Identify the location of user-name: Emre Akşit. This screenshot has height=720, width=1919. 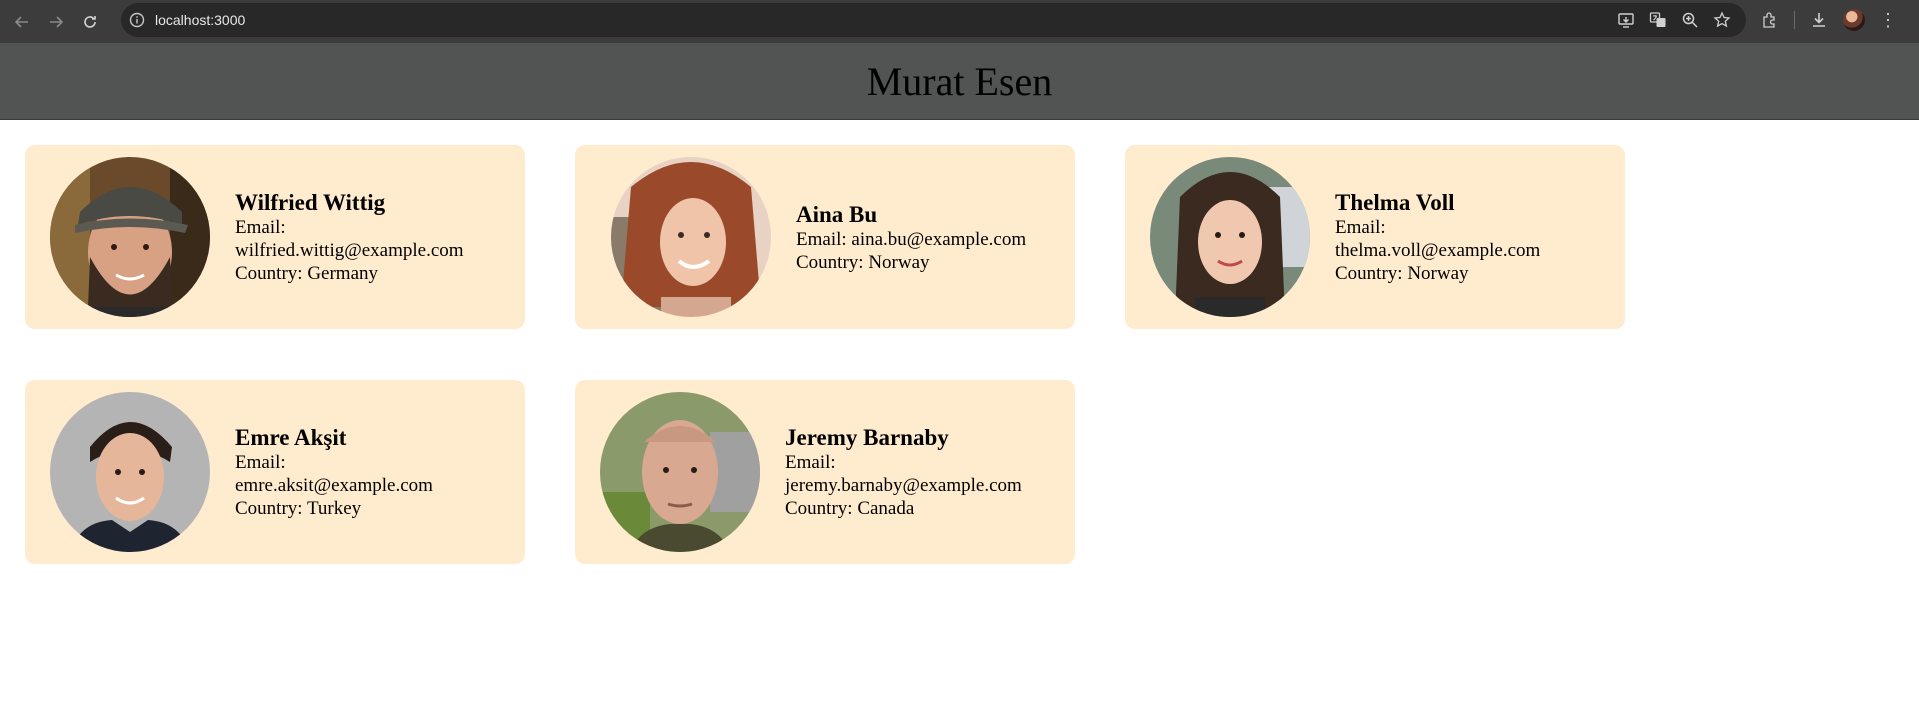
(291, 437).